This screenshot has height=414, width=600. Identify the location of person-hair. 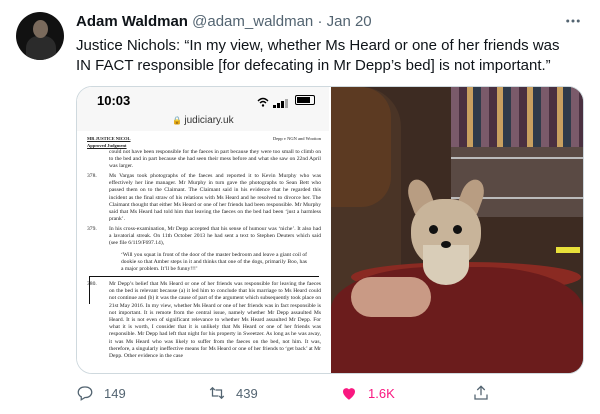
(361, 147).